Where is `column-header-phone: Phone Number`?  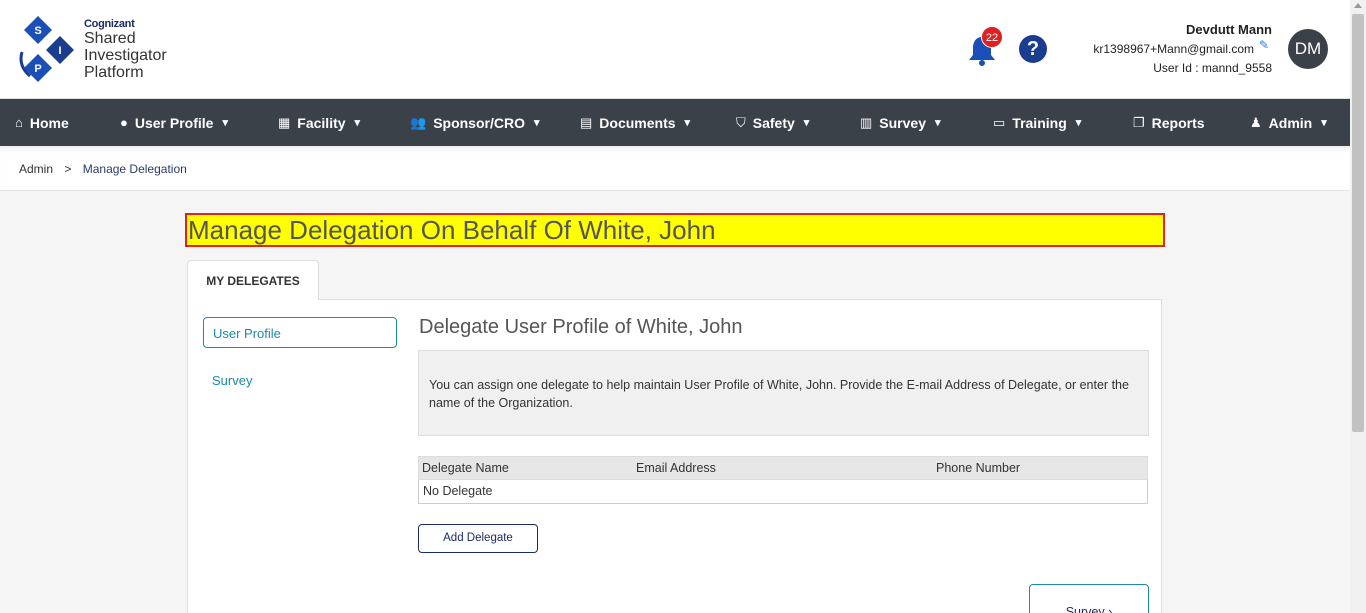
column-header-phone: Phone Number is located at coordinates (978, 468).